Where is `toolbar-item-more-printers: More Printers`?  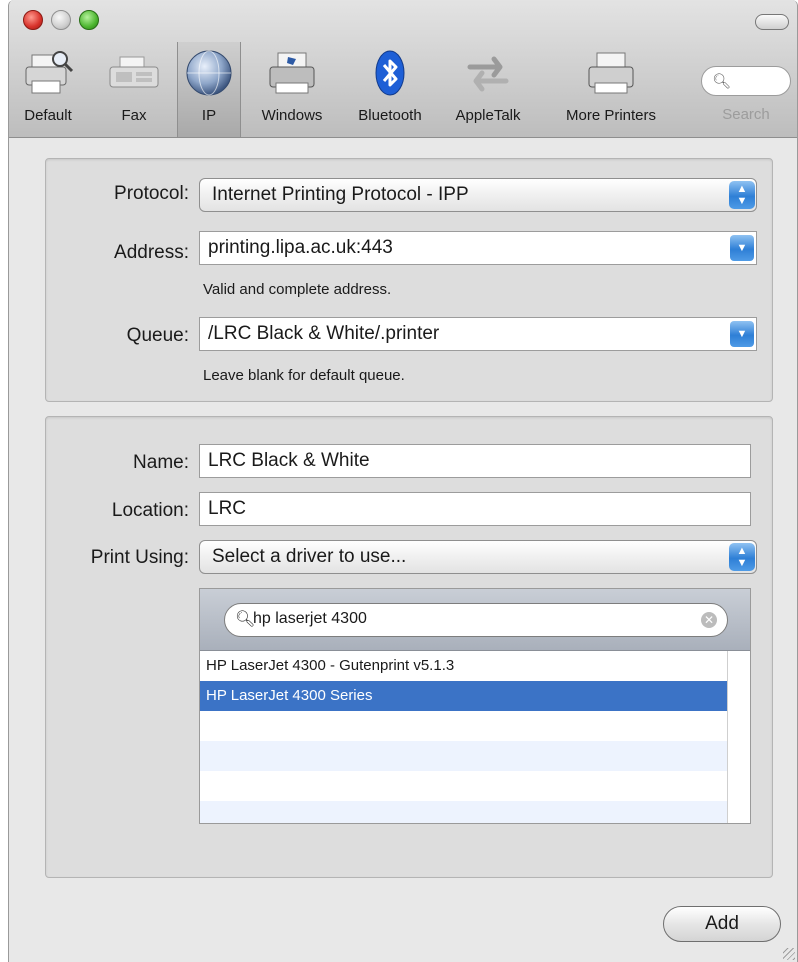 toolbar-item-more-printers: More Printers is located at coordinates (611, 90).